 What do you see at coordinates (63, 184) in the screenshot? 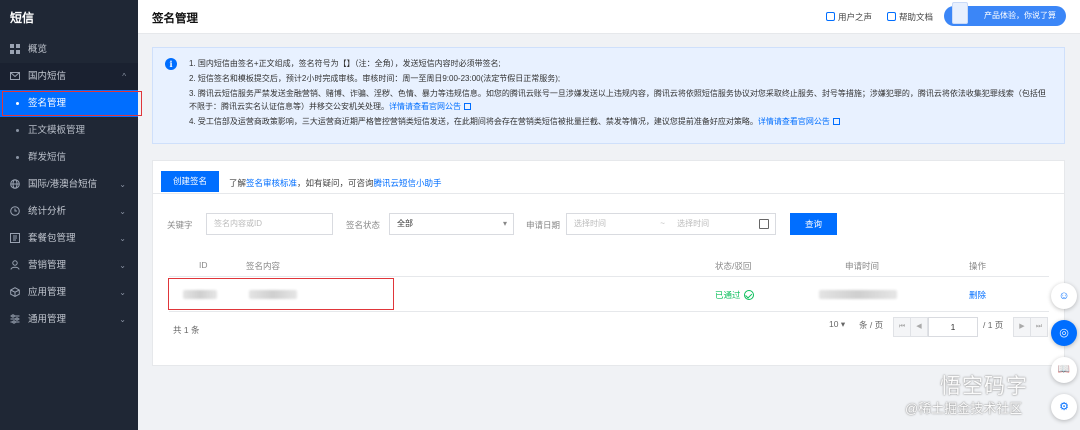
I see `sidebar-item-label: 国际/港澳台短信` at bounding box center [63, 184].